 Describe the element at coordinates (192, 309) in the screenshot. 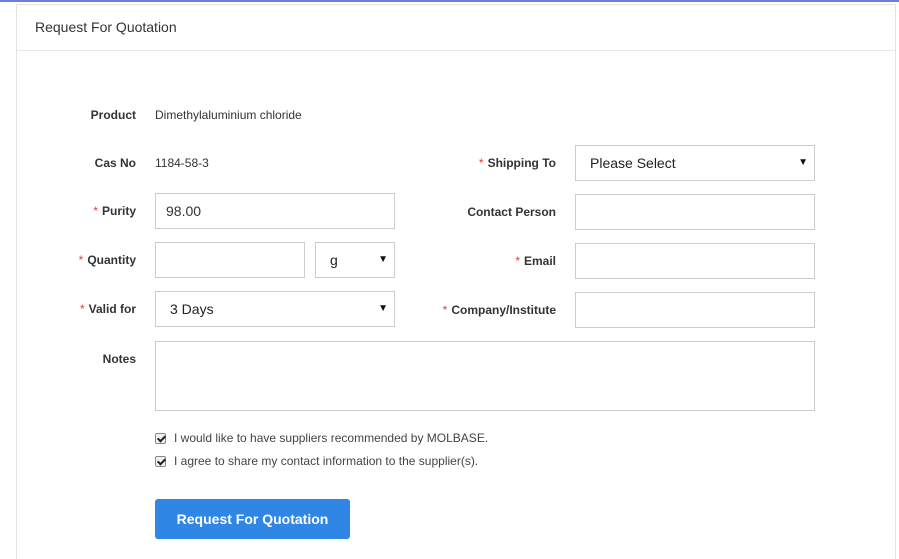

I see `valid-for-select-value: 3 Days` at that location.